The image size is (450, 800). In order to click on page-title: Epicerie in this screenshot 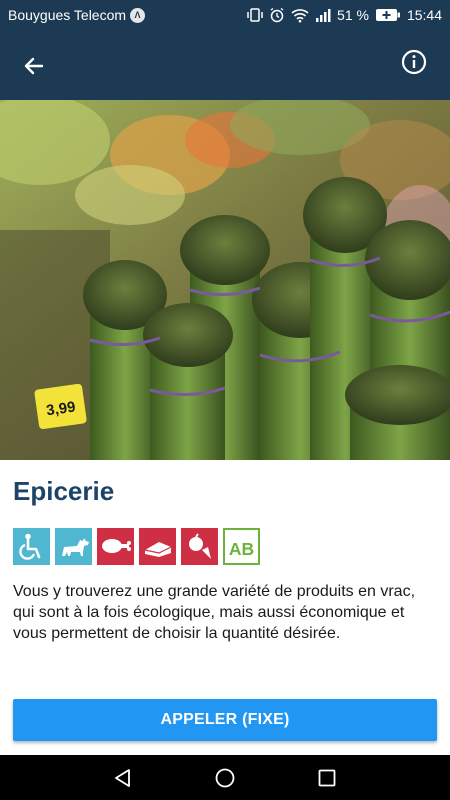, I will do `click(64, 491)`.